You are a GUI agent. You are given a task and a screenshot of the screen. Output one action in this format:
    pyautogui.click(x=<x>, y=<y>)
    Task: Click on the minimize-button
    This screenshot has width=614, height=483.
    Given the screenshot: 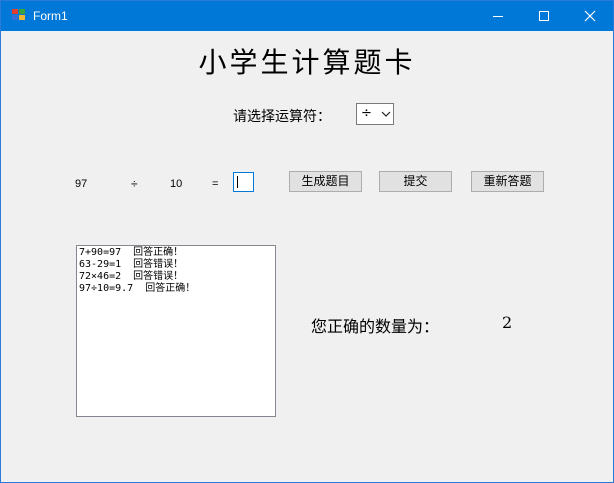 What is the action you would take?
    pyautogui.click(x=498, y=16)
    